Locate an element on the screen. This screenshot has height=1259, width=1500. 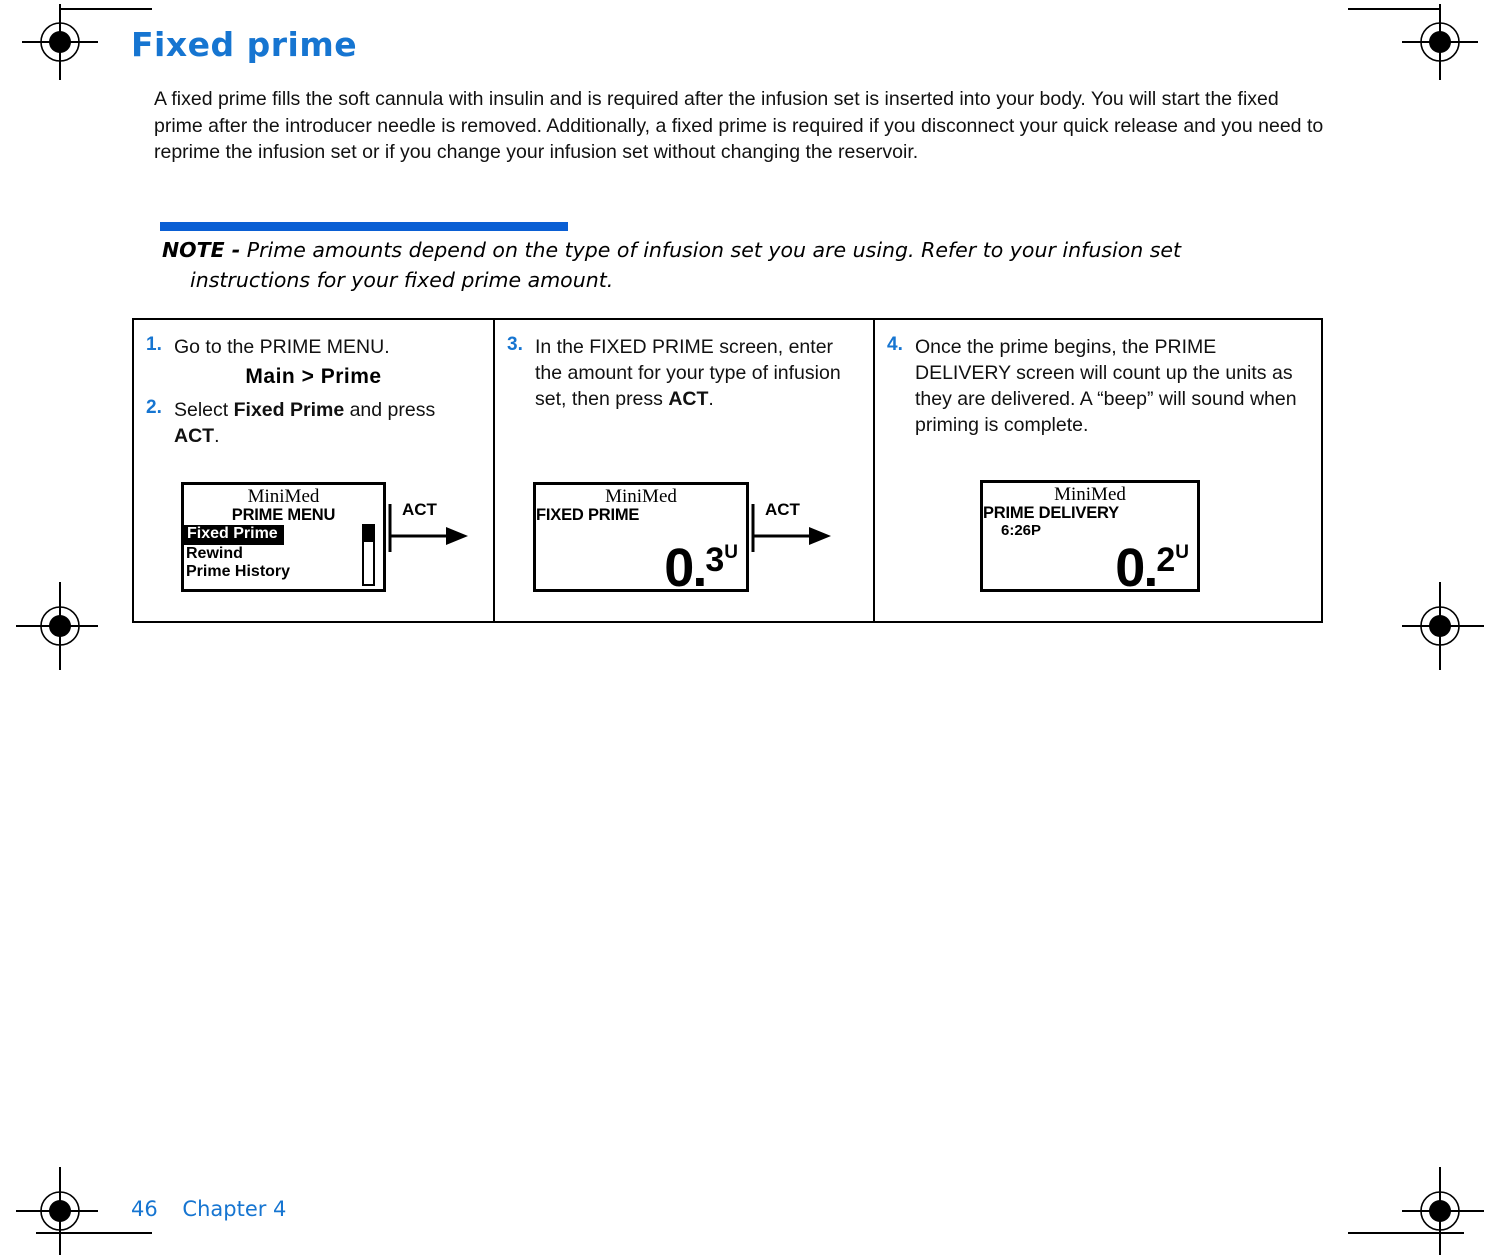
prime-delivery-whole: 0. is located at coordinates (1136, 568).